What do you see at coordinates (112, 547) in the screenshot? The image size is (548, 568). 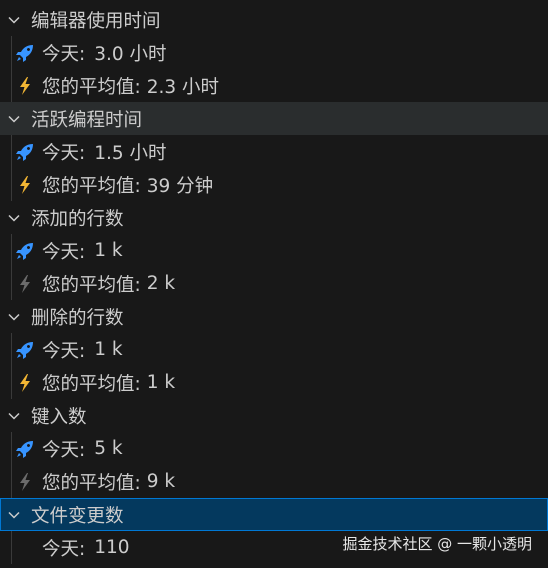 I see `today-value: 110` at bounding box center [112, 547].